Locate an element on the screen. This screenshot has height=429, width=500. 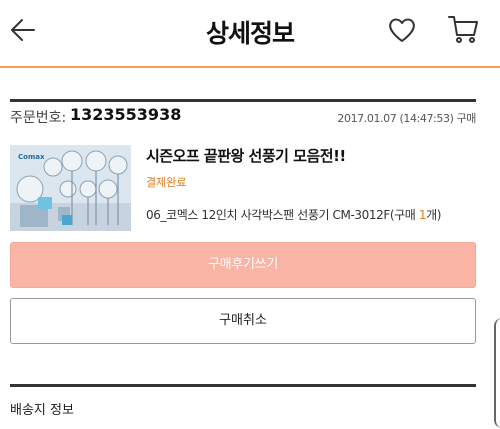
cart-button is located at coordinates (463, 29).